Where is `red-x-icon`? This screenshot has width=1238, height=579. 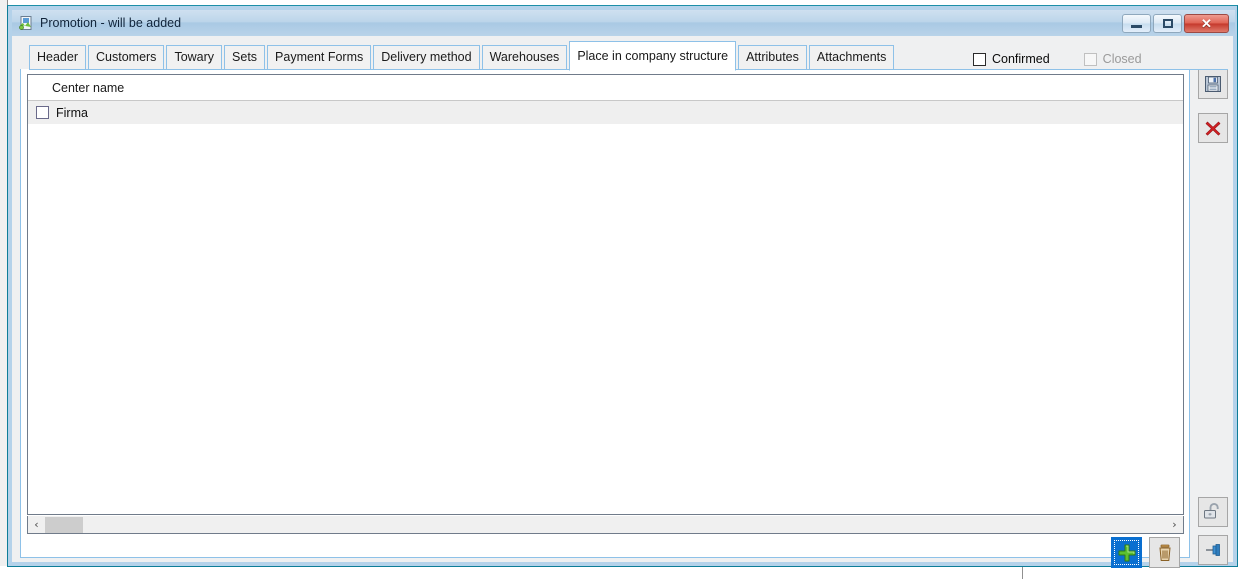 red-x-icon is located at coordinates (1213, 128).